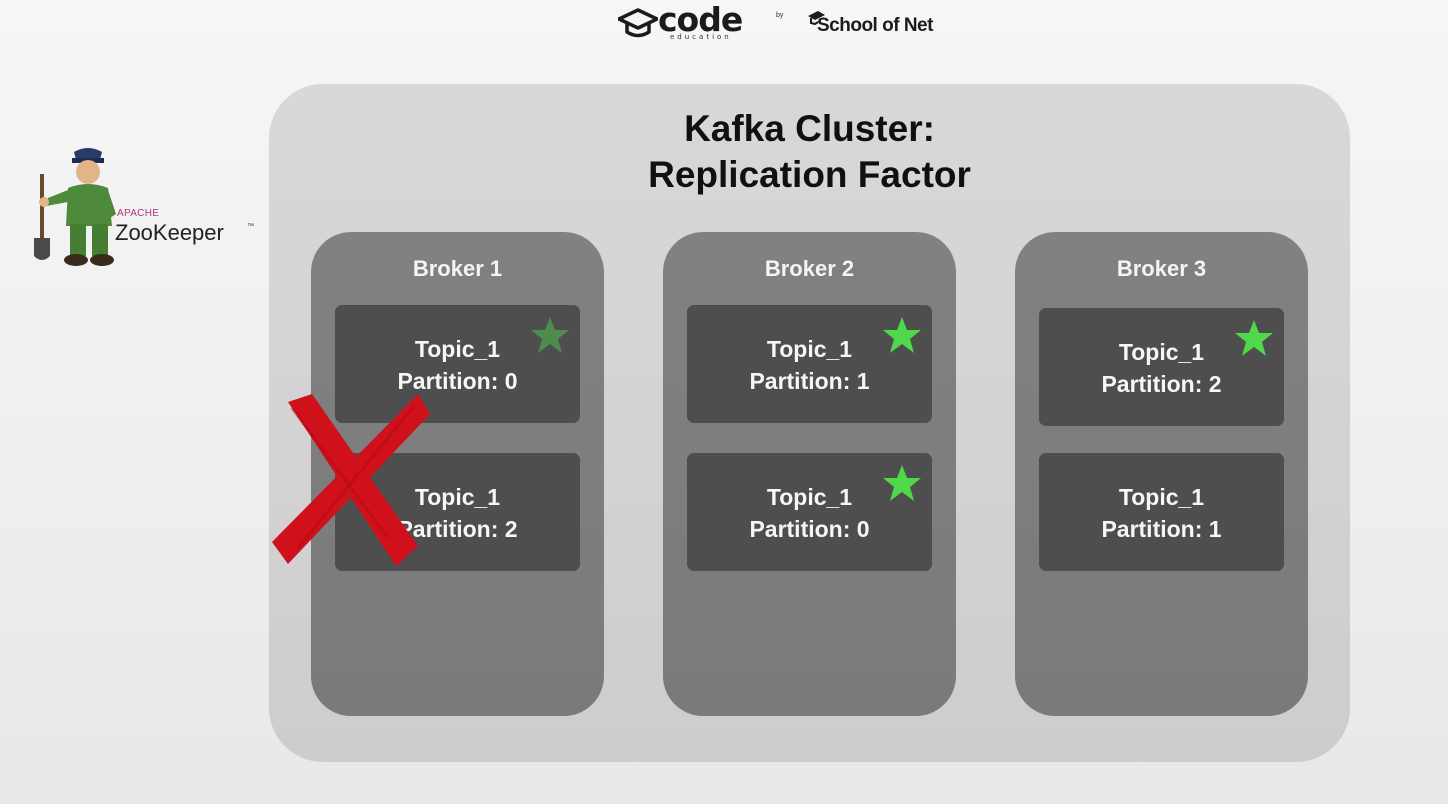 The image size is (1448, 804). What do you see at coordinates (457, 268) in the screenshot?
I see `broker-title: Broker 1` at bounding box center [457, 268].